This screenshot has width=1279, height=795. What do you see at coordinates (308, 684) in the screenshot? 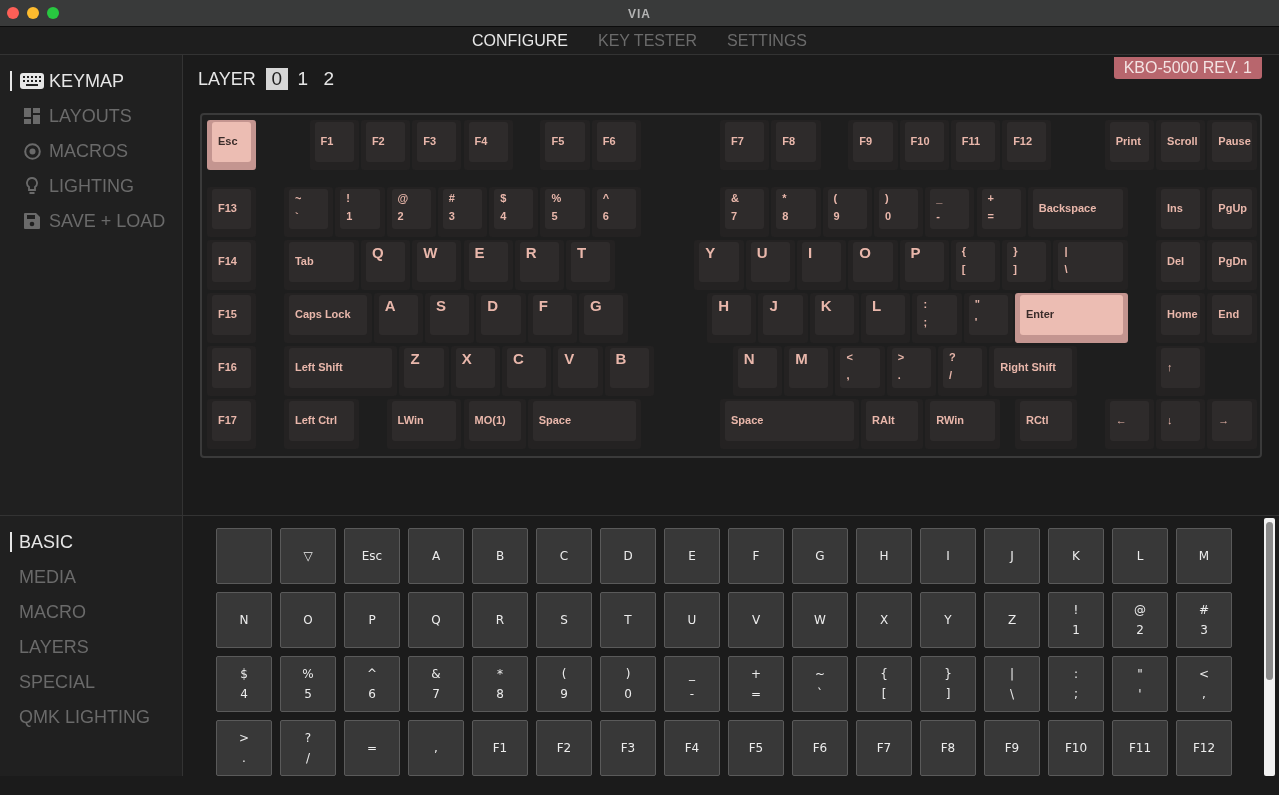
I see `keycode-button: % 5` at bounding box center [308, 684].